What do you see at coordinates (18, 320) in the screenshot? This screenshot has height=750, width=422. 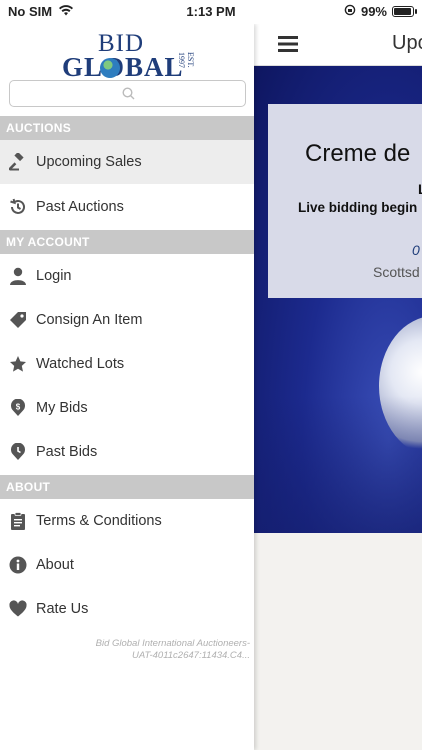 I see `tag-icon` at bounding box center [18, 320].